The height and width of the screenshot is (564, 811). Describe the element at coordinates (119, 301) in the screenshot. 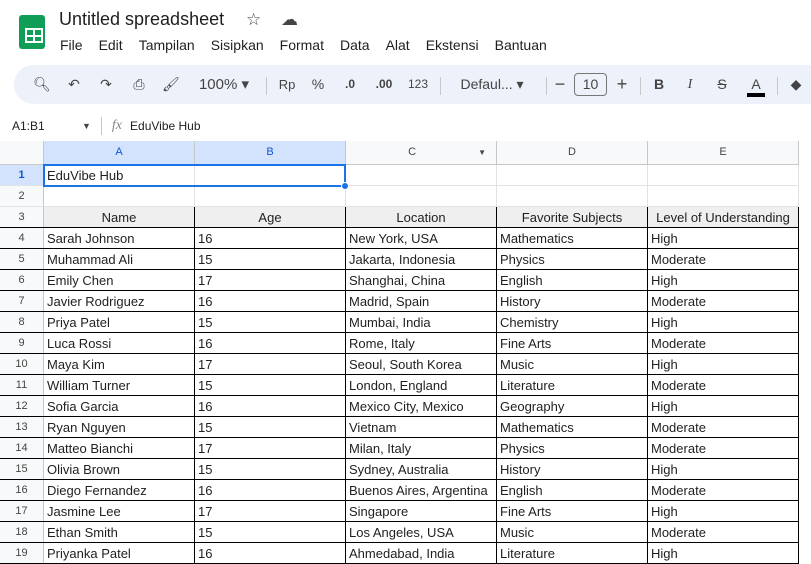

I see `cell: Javier Rodriguez` at that location.